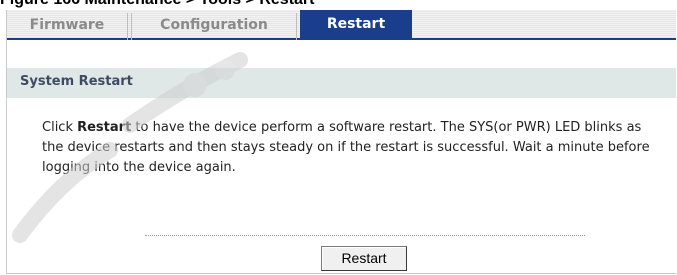 This screenshot has height=275, width=677. What do you see at coordinates (341, 83) in the screenshot?
I see `section-header: System Restart` at bounding box center [341, 83].